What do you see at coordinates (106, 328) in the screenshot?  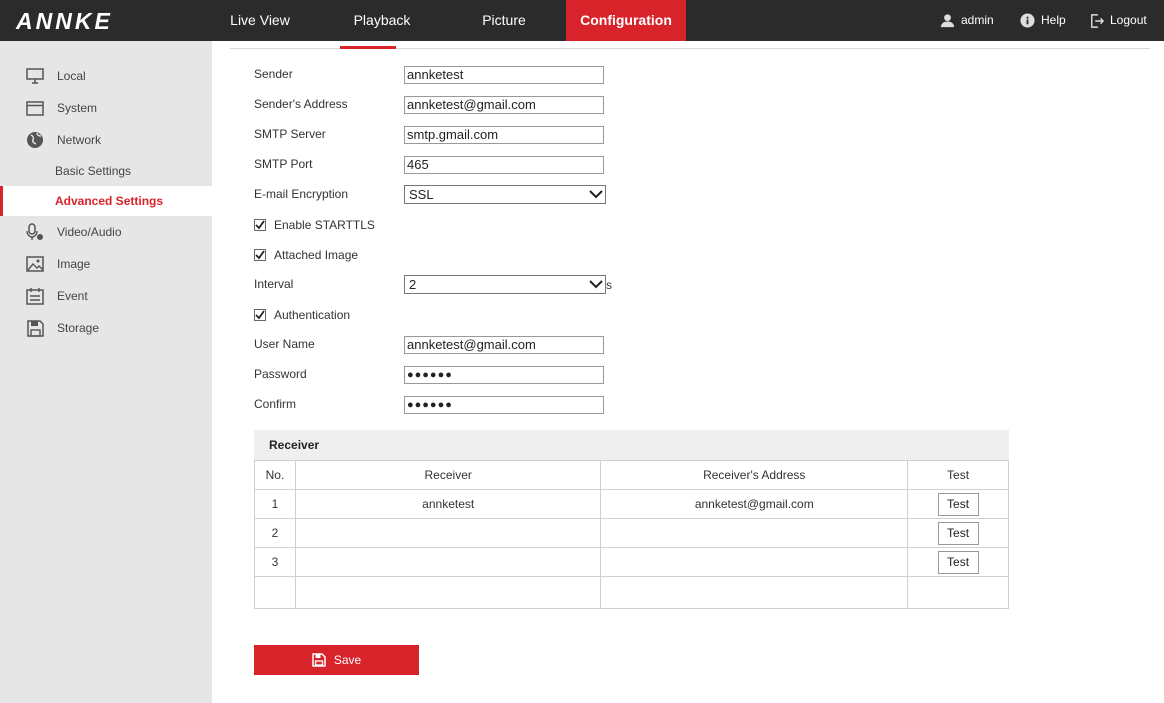 I see `sidebar-item-storage: Storage` at bounding box center [106, 328].